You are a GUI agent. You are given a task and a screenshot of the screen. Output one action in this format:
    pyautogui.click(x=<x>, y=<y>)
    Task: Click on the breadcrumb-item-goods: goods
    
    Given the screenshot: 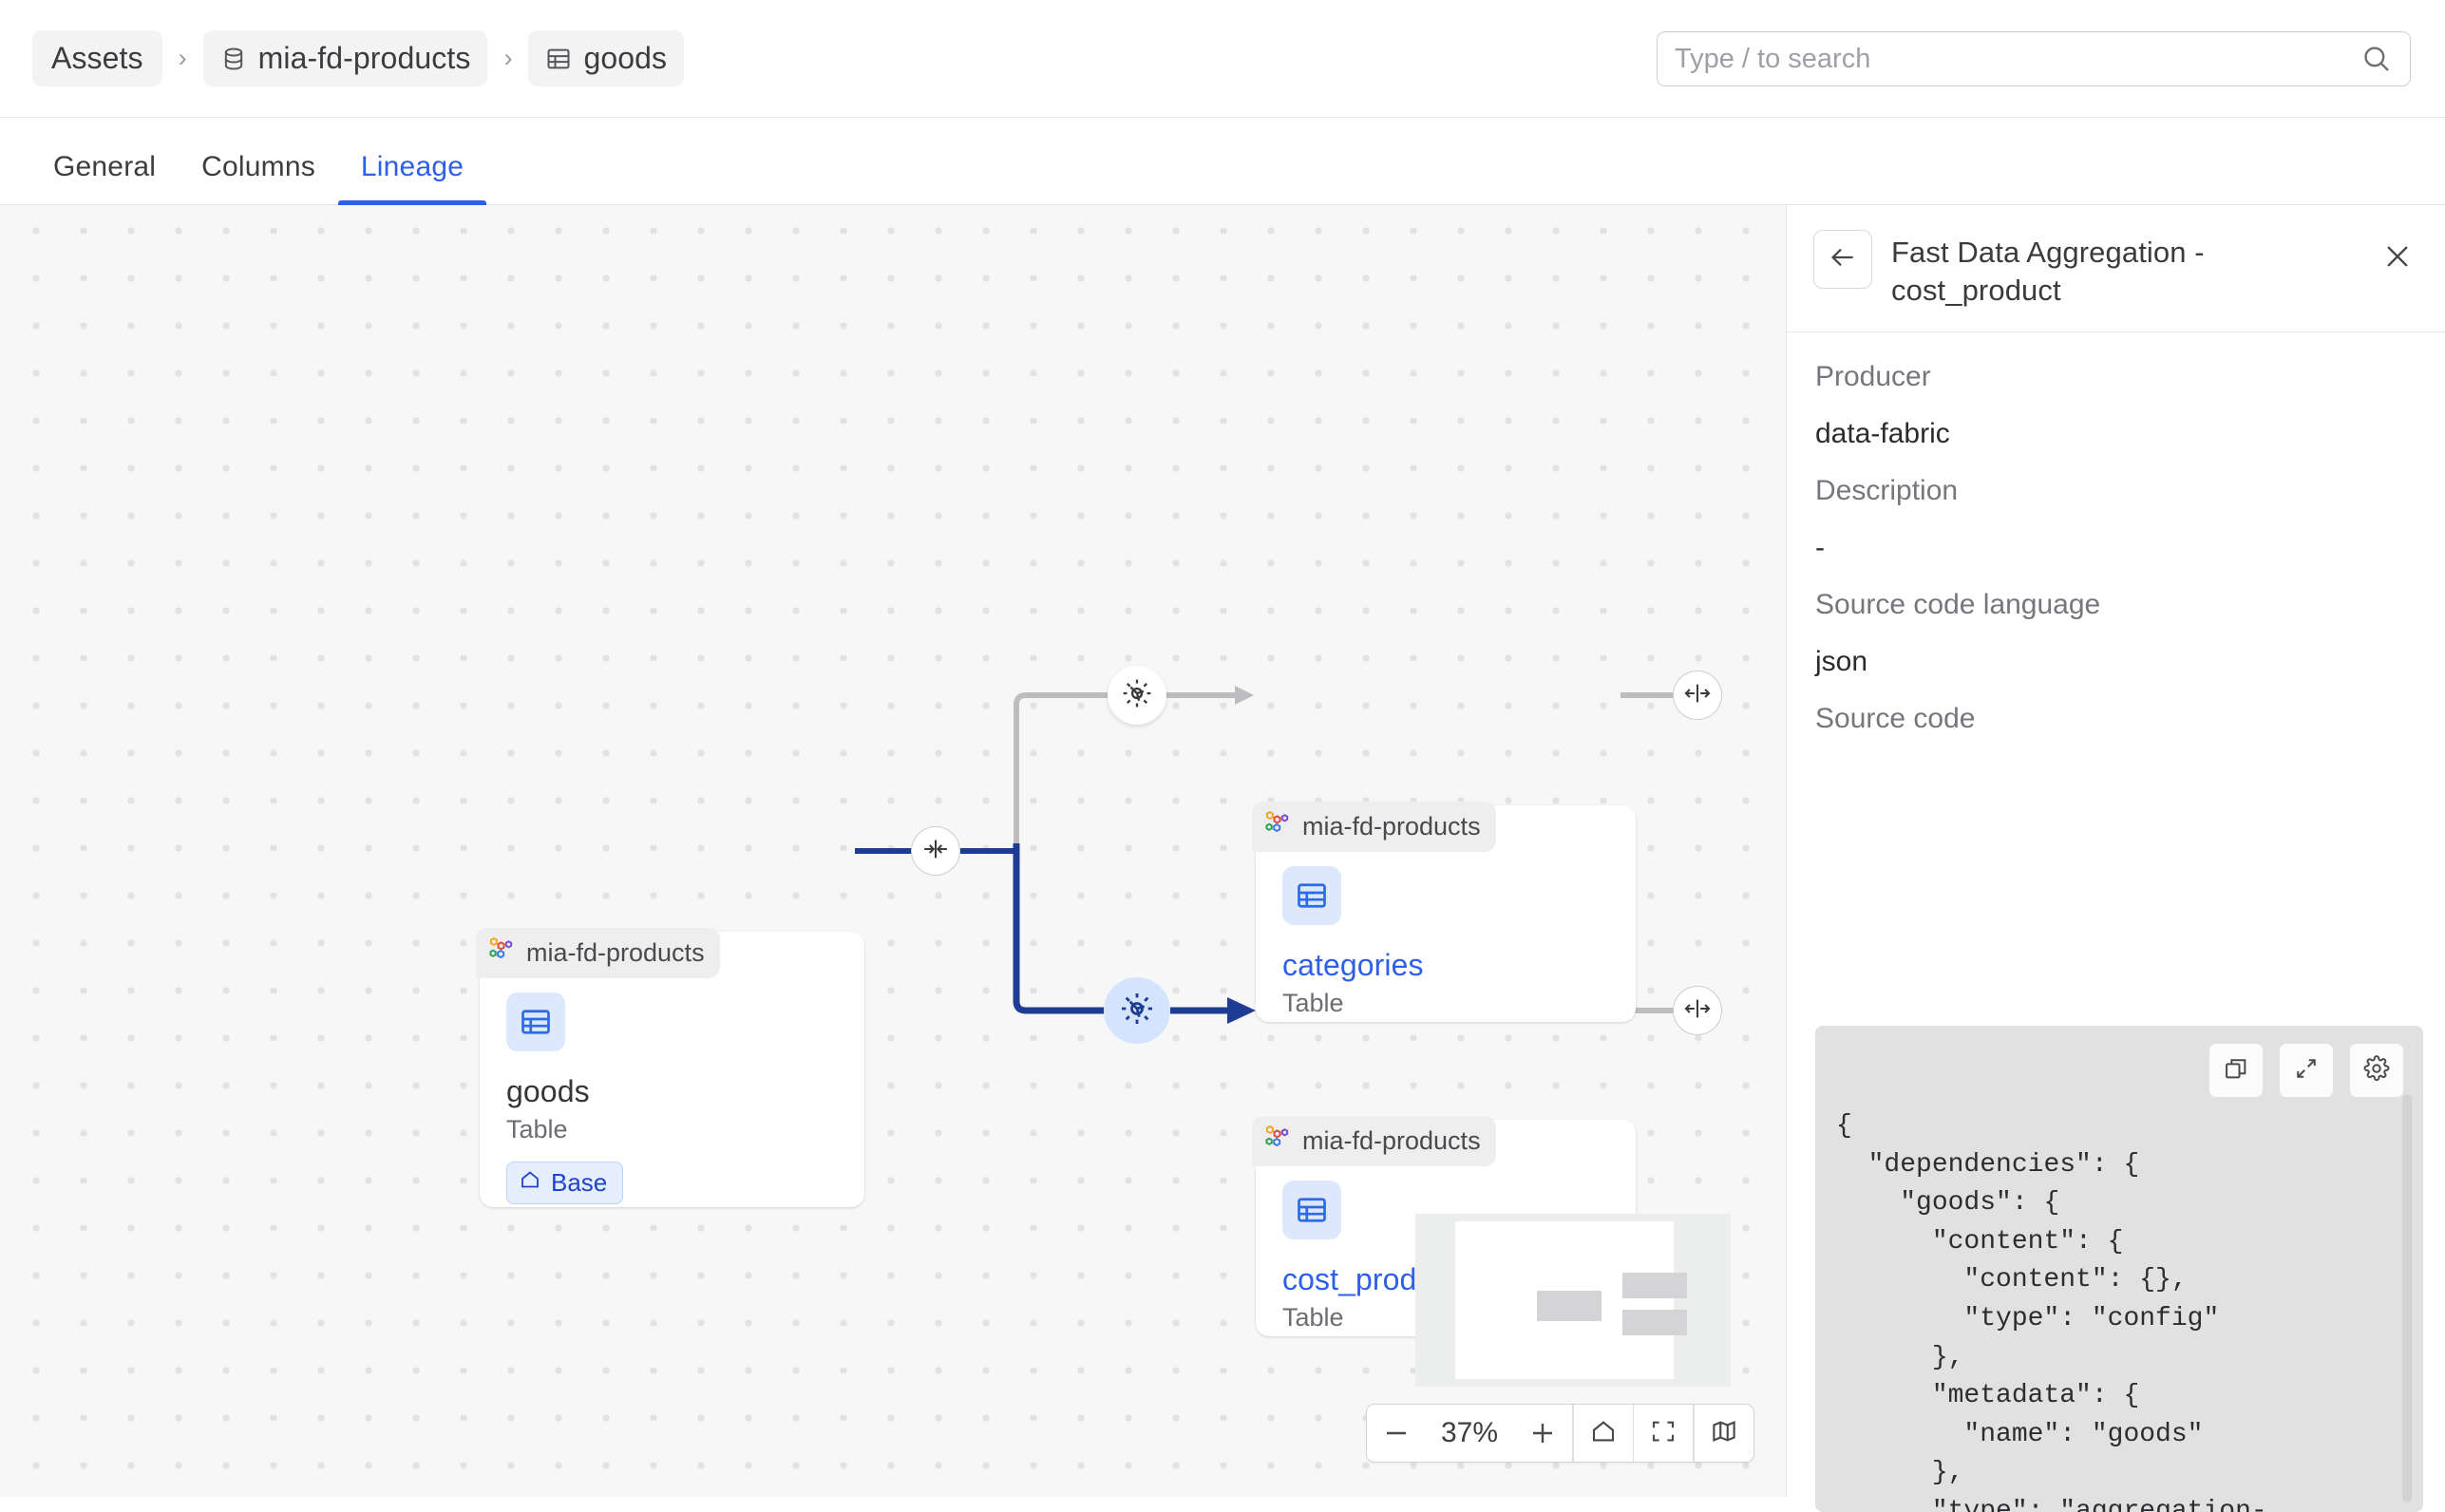 What is the action you would take?
    pyautogui.click(x=606, y=58)
    